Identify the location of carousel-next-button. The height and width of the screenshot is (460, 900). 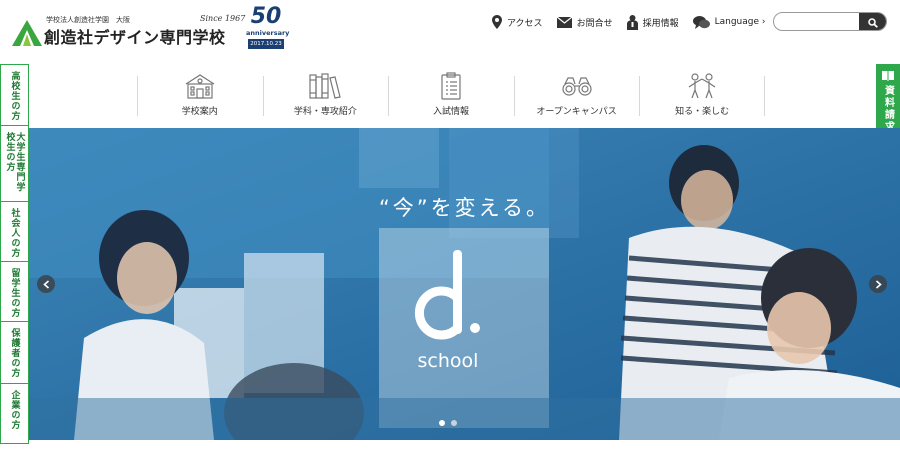
(878, 284).